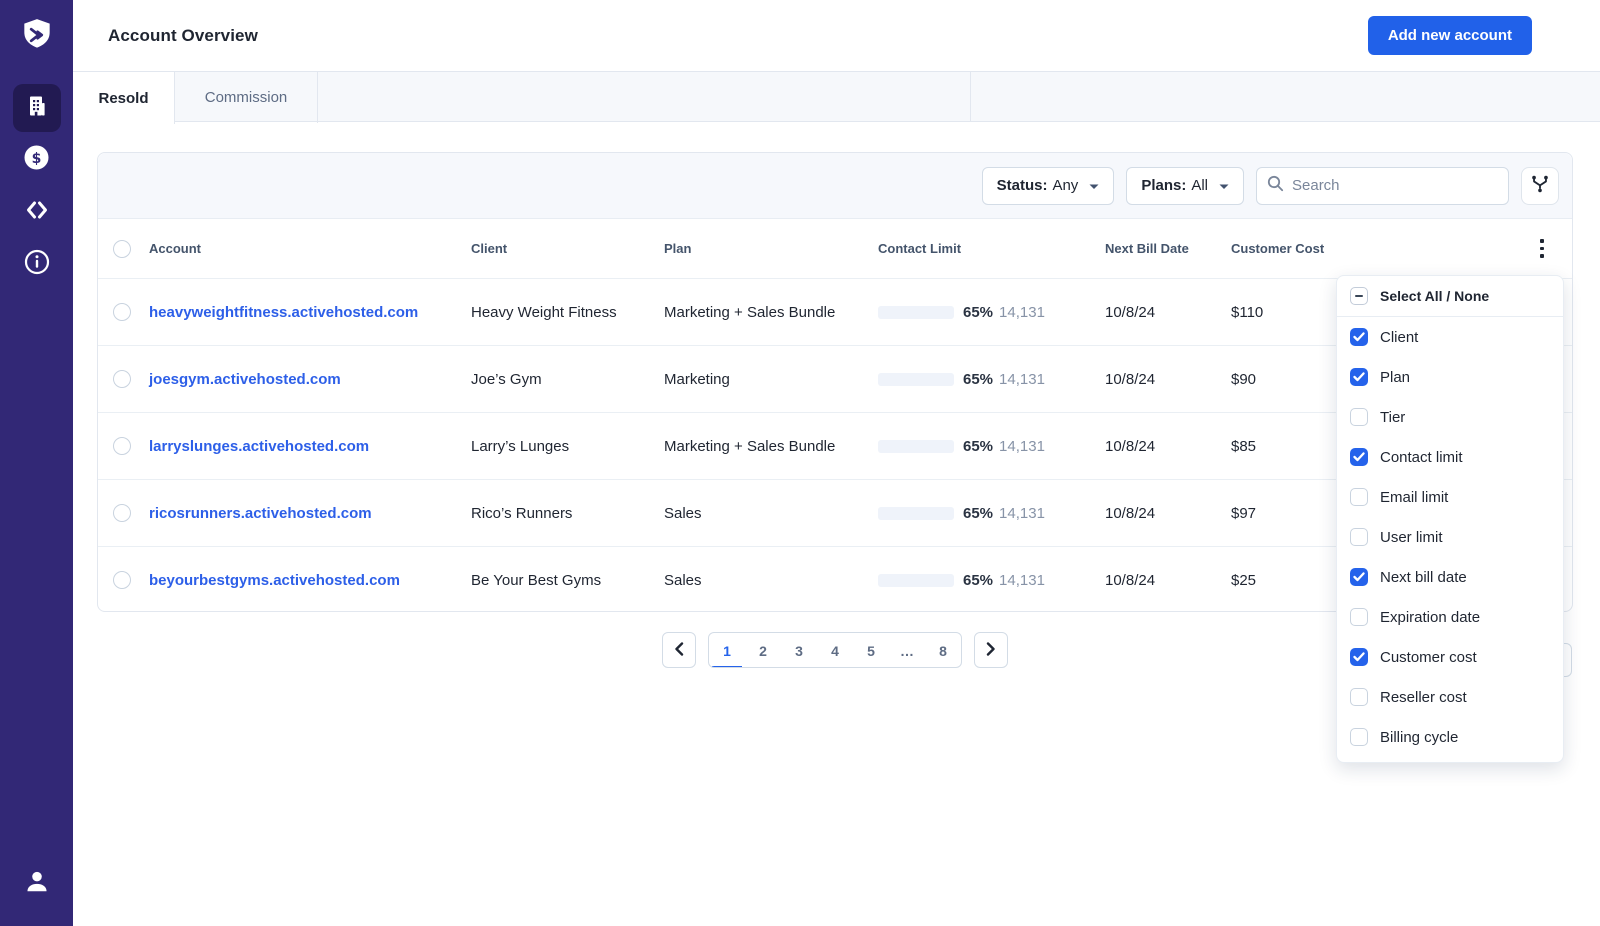 Image resolution: width=1600 pixels, height=926 pixels. What do you see at coordinates (1048, 185) in the screenshot?
I see `status-filter-dropdown: Status: Any` at bounding box center [1048, 185].